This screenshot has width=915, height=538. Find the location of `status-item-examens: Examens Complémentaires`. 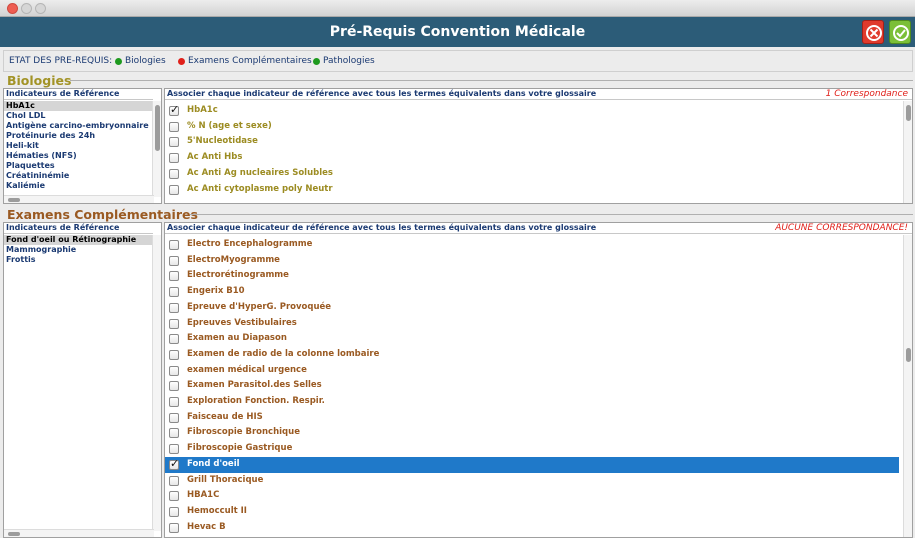

status-item-examens: Examens Complémentaires is located at coordinates (250, 61).